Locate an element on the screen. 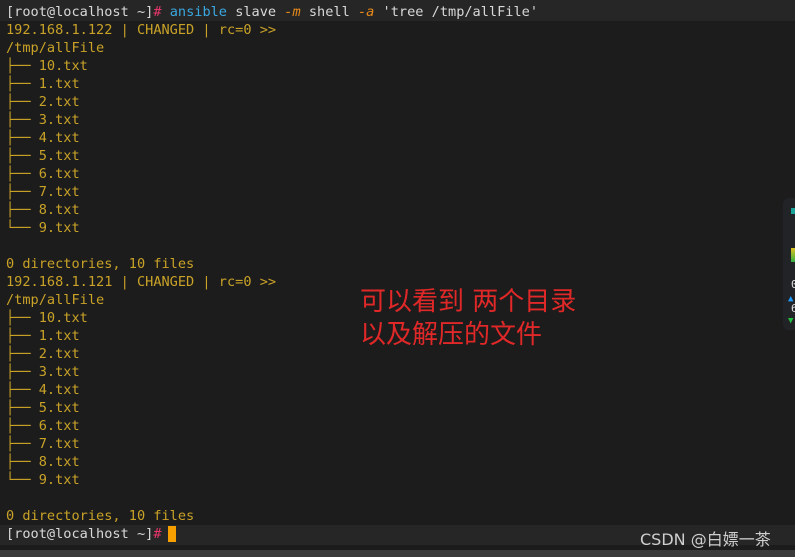 This screenshot has height=557, width=795. command-flag: -m is located at coordinates (292, 12).